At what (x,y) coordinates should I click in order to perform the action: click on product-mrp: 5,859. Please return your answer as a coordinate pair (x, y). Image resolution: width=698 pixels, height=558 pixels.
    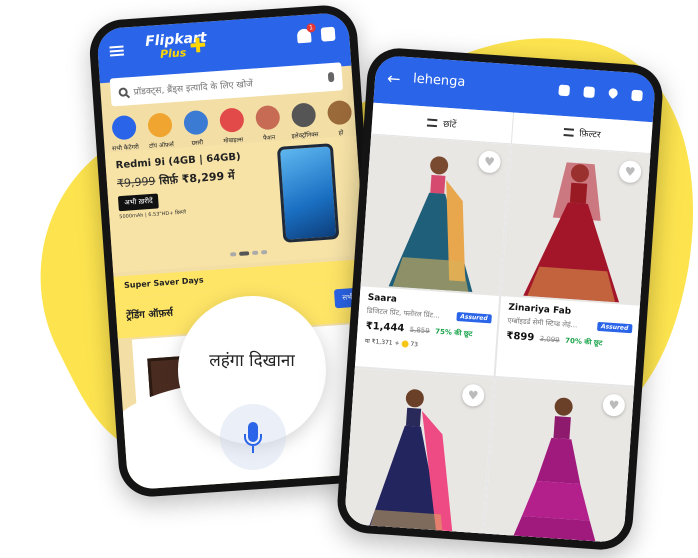
    Looking at the image, I should click on (419, 330).